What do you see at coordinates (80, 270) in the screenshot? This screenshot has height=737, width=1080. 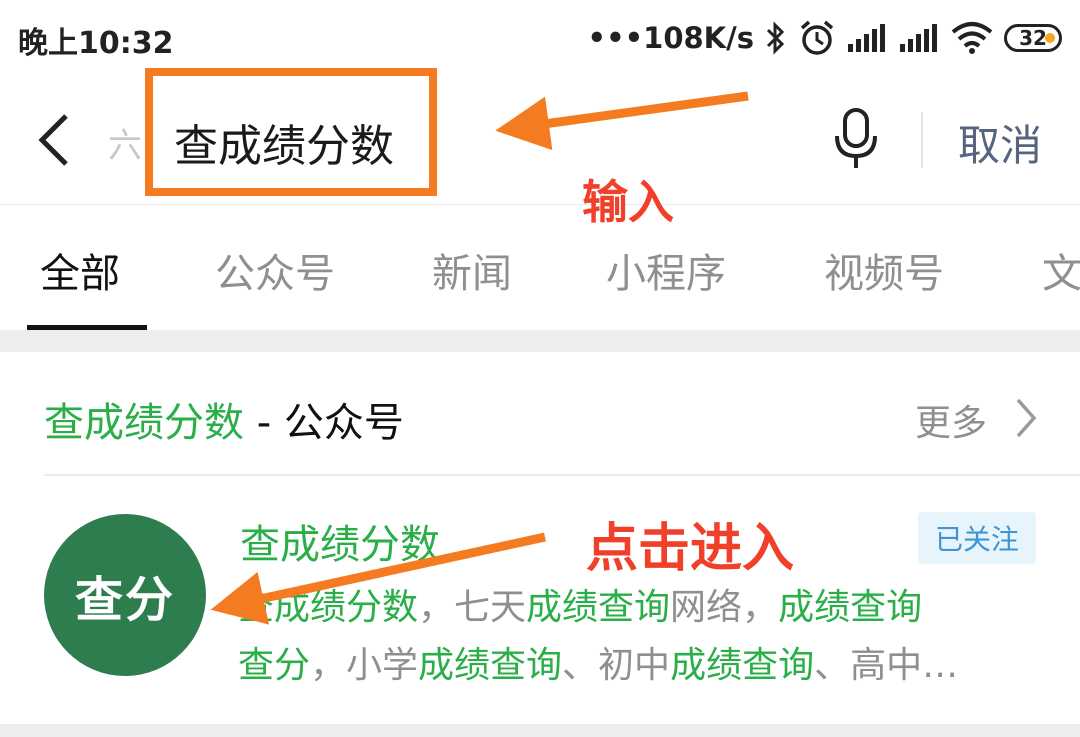 I see `tab-all: 全部` at bounding box center [80, 270].